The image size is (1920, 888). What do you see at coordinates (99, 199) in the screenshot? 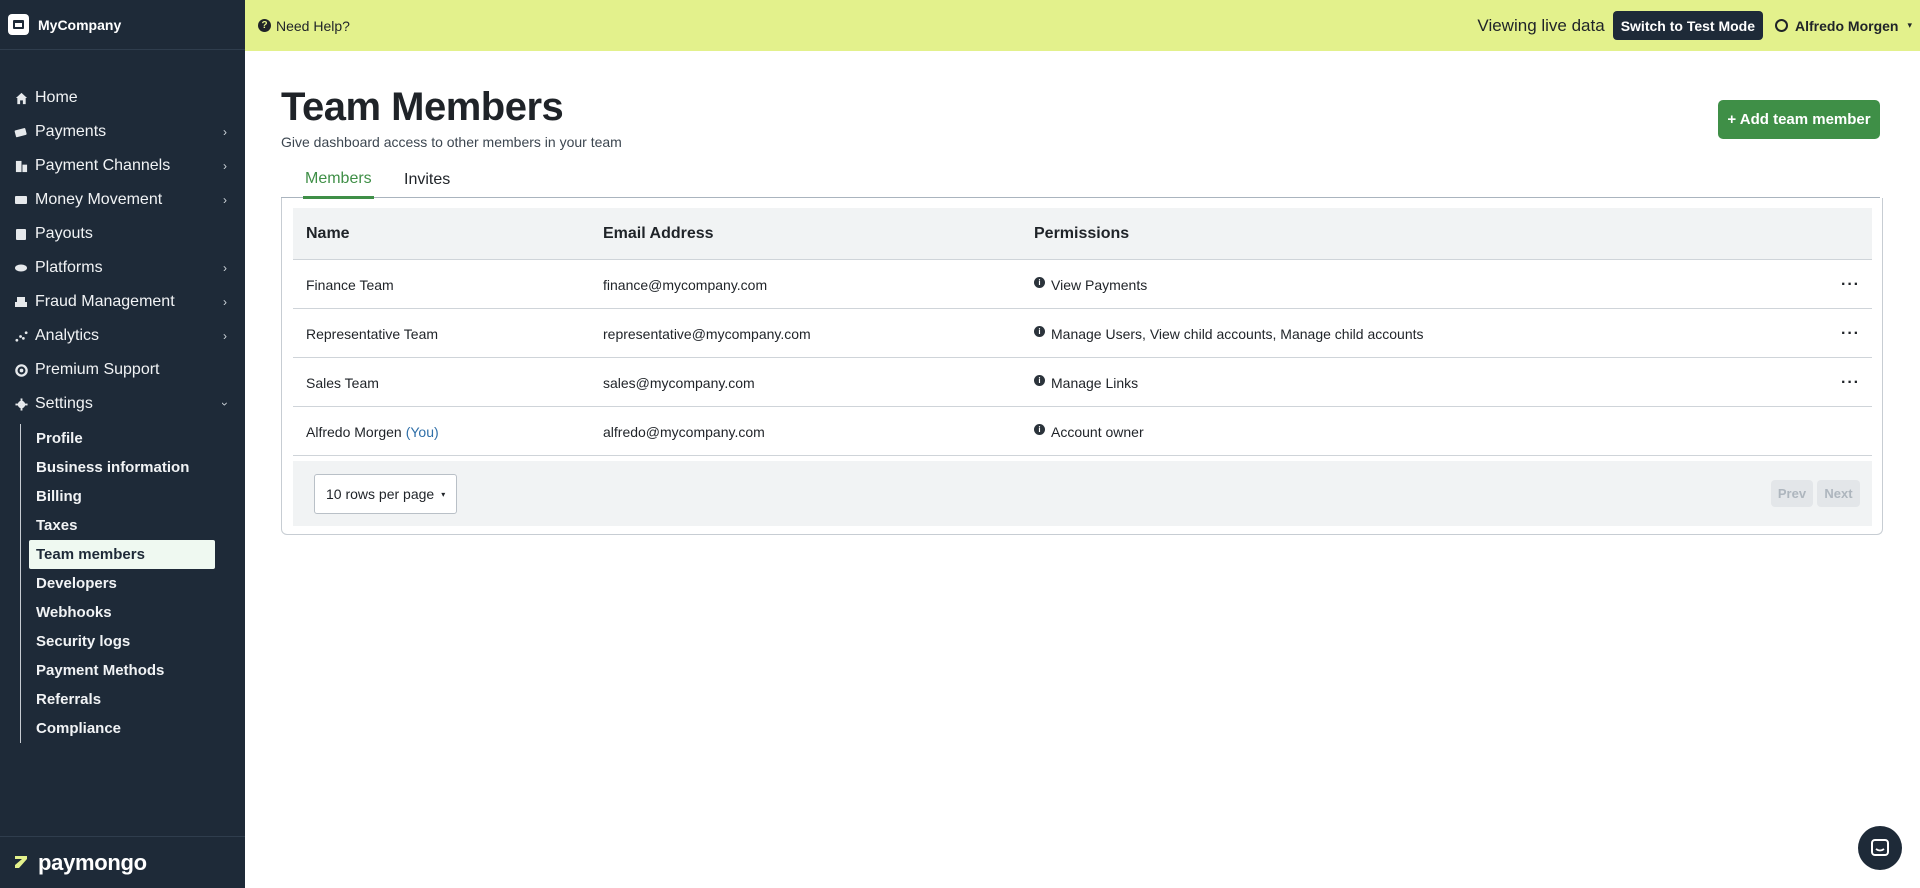
I see `sidebar-item-label: Money Movement` at bounding box center [99, 199].